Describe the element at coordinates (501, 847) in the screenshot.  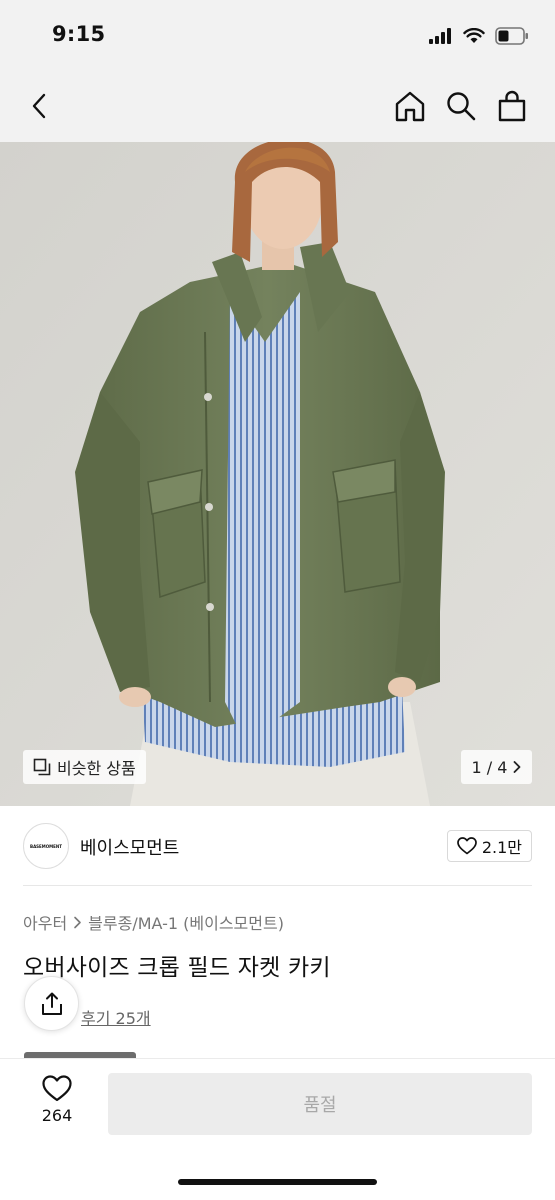
I see `brand-like-count: 2.1만` at that location.